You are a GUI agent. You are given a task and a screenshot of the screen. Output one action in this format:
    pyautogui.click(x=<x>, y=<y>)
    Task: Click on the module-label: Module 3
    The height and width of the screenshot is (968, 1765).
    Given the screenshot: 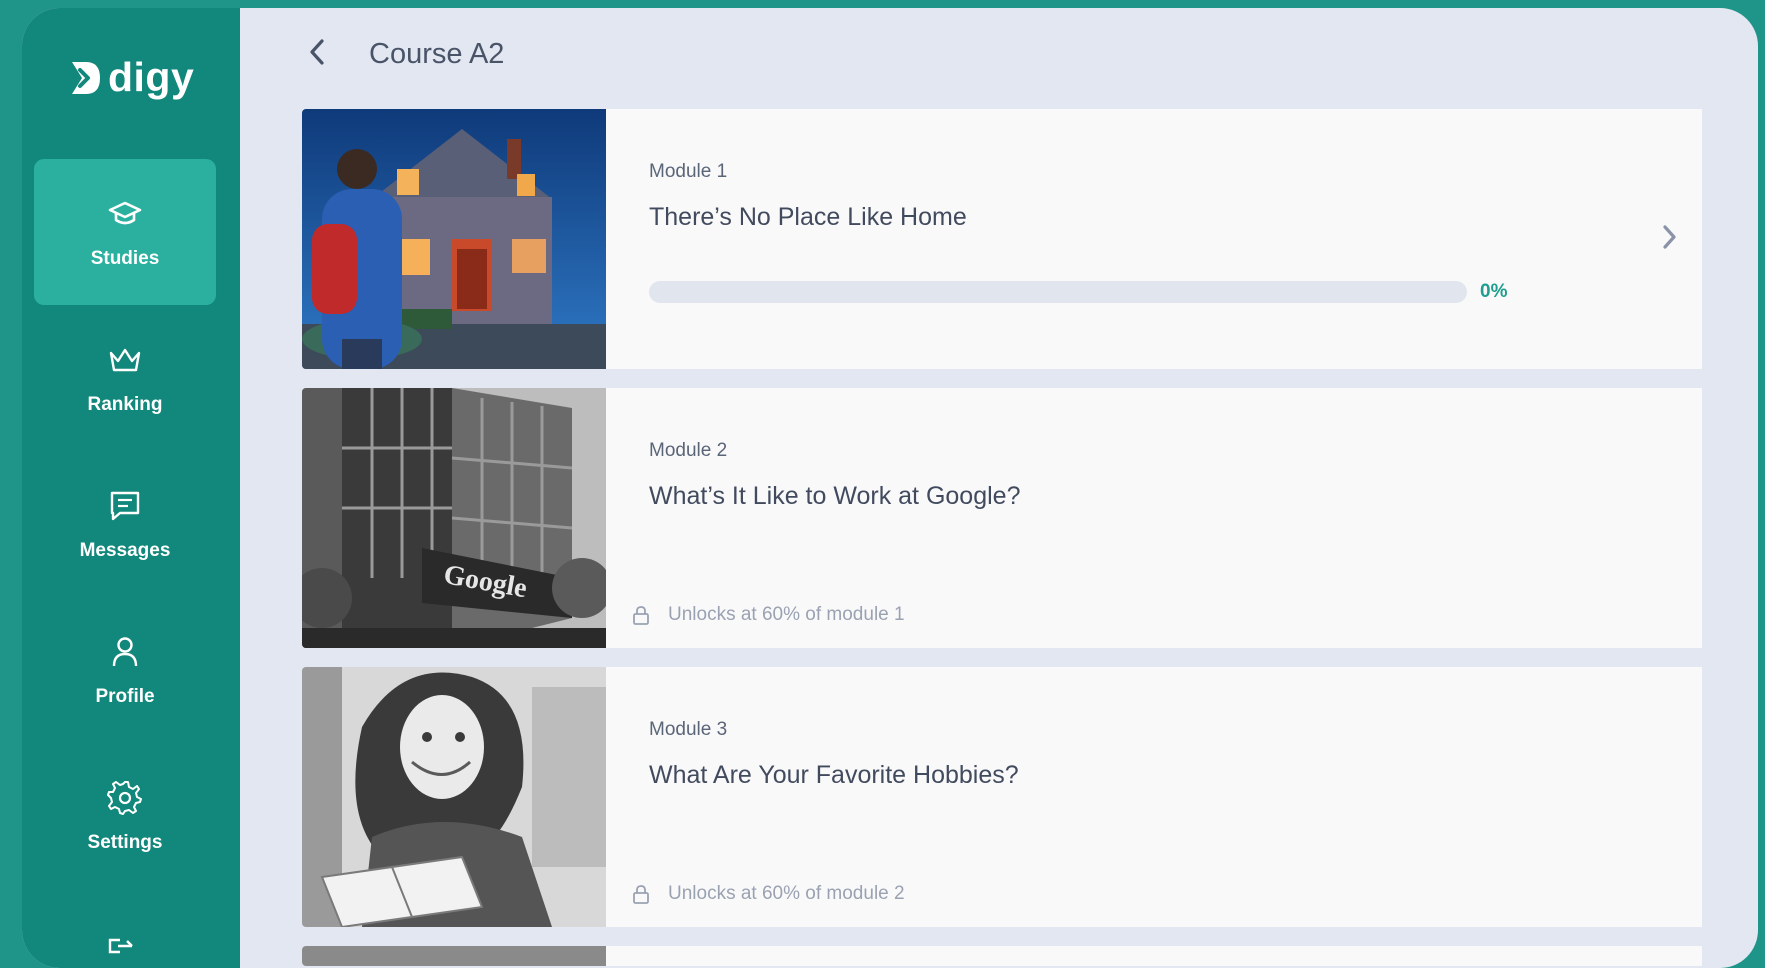 What is the action you would take?
    pyautogui.click(x=688, y=729)
    